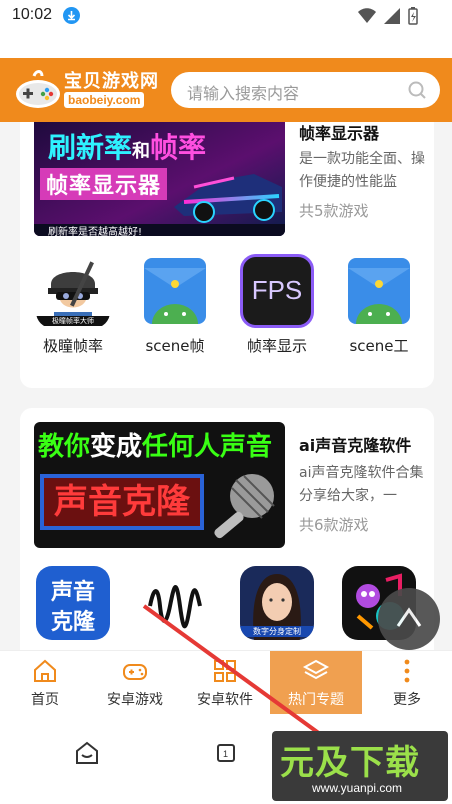  I want to click on watermark-url: www.yuanpi.com, so click(357, 788).